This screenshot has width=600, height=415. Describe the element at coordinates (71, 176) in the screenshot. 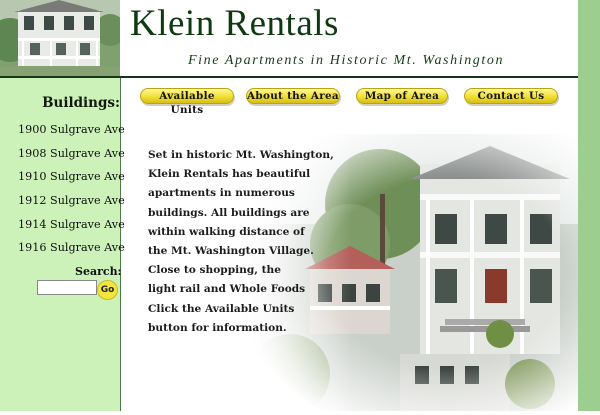

I see `sidebar-item-1910-sulgrave: 1910 Sulgrave Ave` at that location.